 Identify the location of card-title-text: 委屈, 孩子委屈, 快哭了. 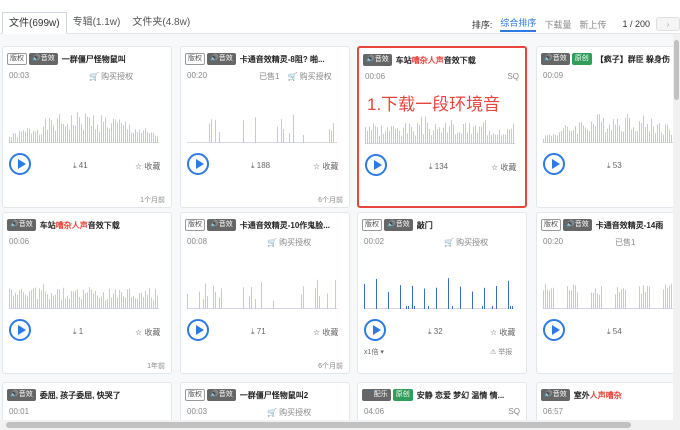
(80, 395).